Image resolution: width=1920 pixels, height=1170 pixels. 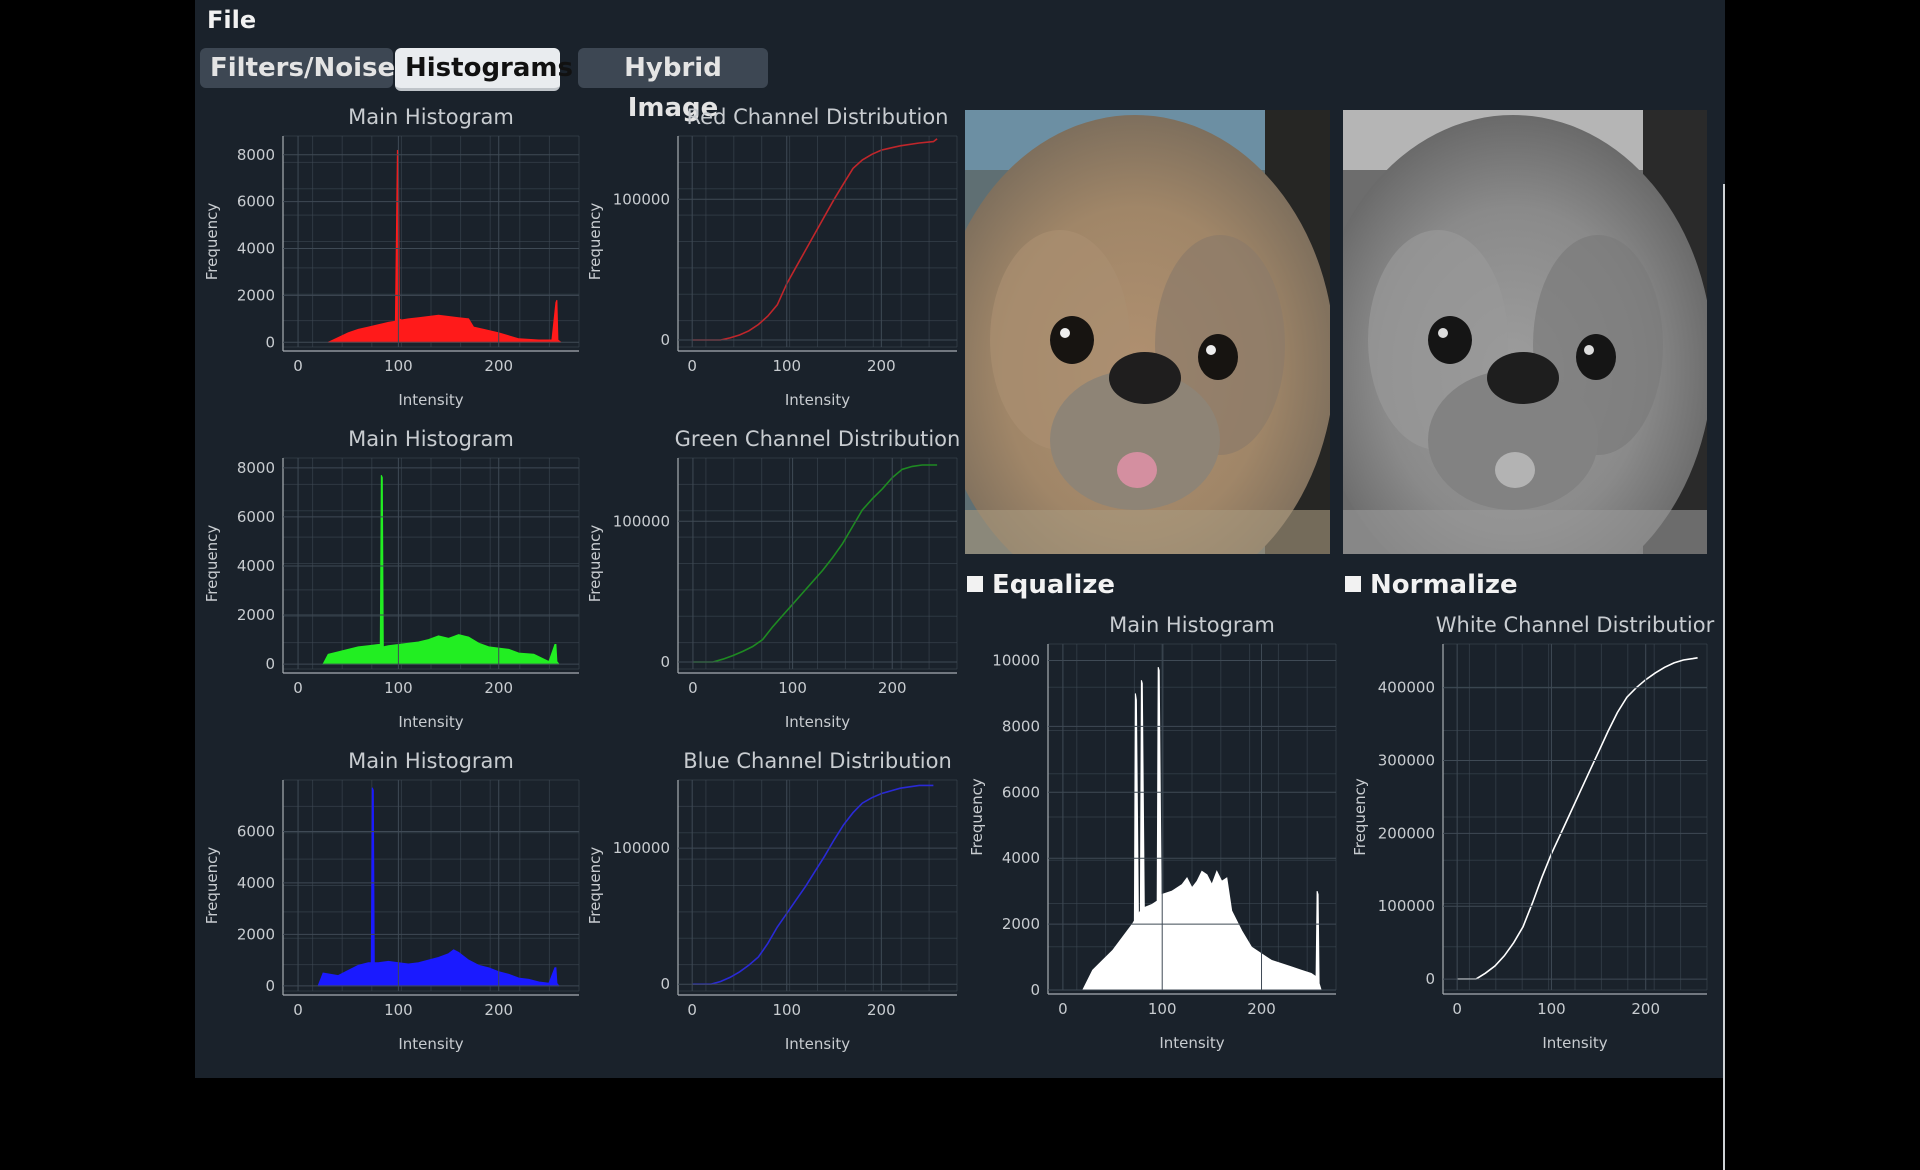 I want to click on blue-hist-histogram-area, so click(x=438, y=887).